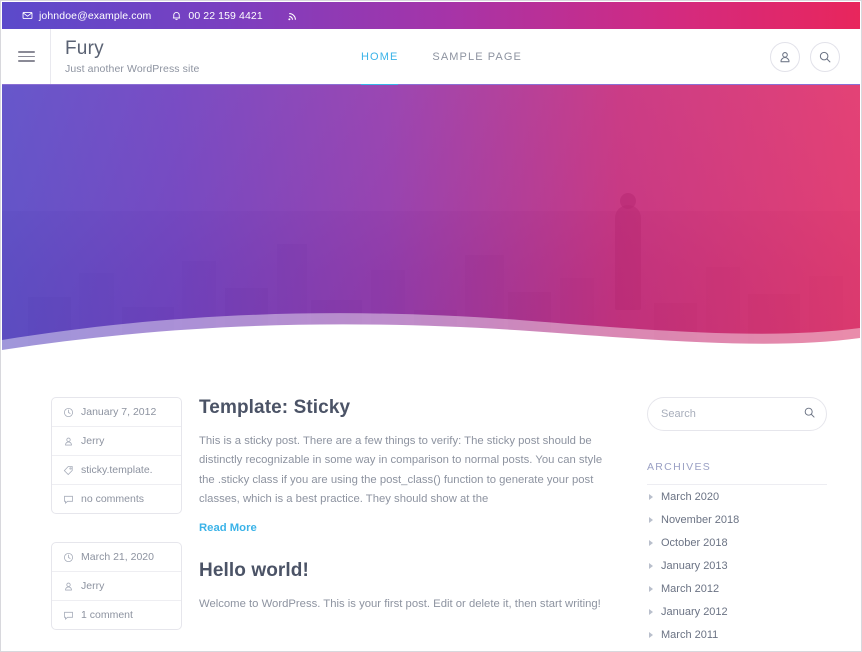  Describe the element at coordinates (690, 634) in the screenshot. I see `archive-label: March 2011` at that location.